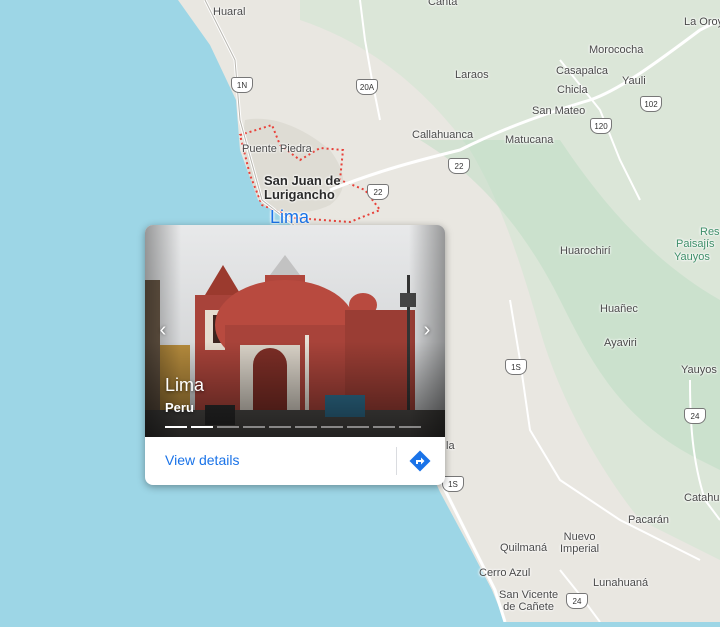 The image size is (720, 627). Describe the element at coordinates (601, 126) in the screenshot. I see `road-shield-120: 120` at that location.